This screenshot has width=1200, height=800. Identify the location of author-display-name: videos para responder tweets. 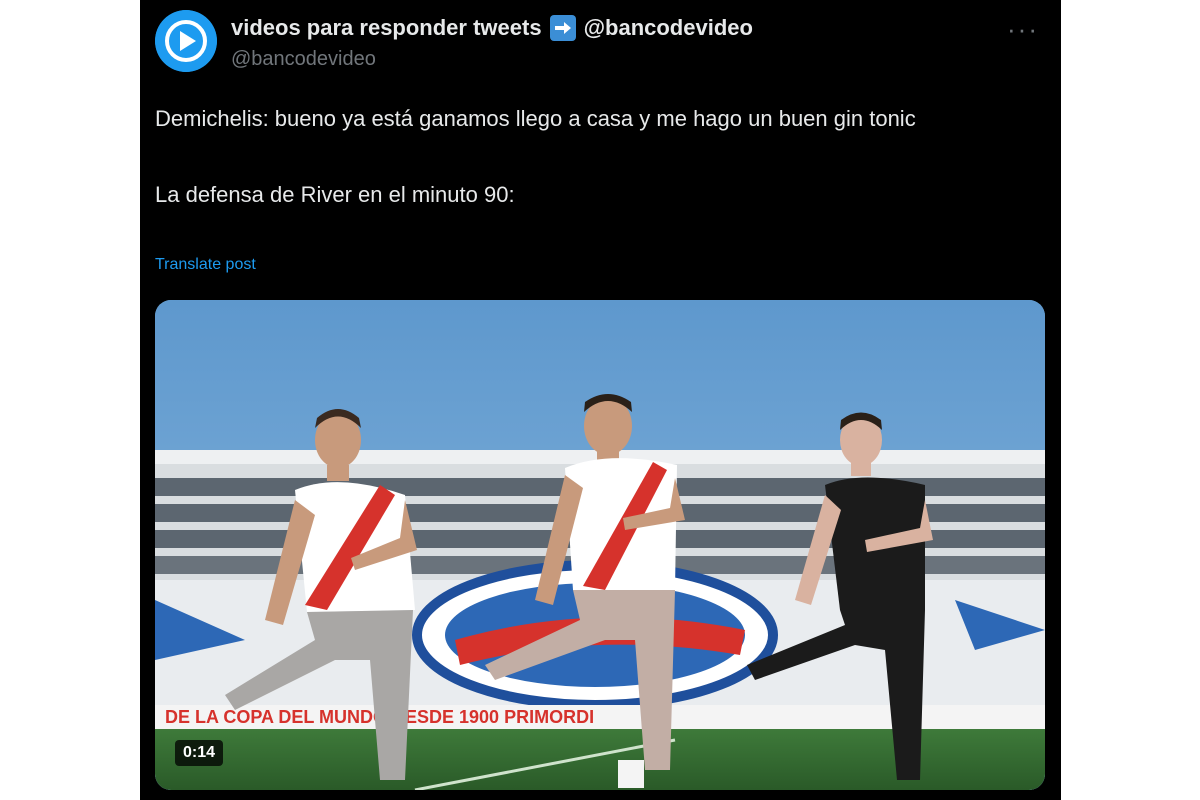
(386, 28).